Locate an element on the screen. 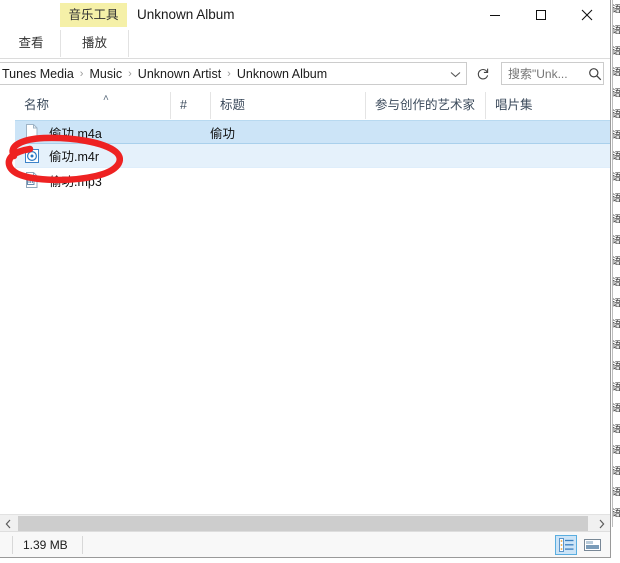 Image resolution: width=620 pixels, height=563 pixels. column-header-name: 名称 ˄ is located at coordinates (92, 105).